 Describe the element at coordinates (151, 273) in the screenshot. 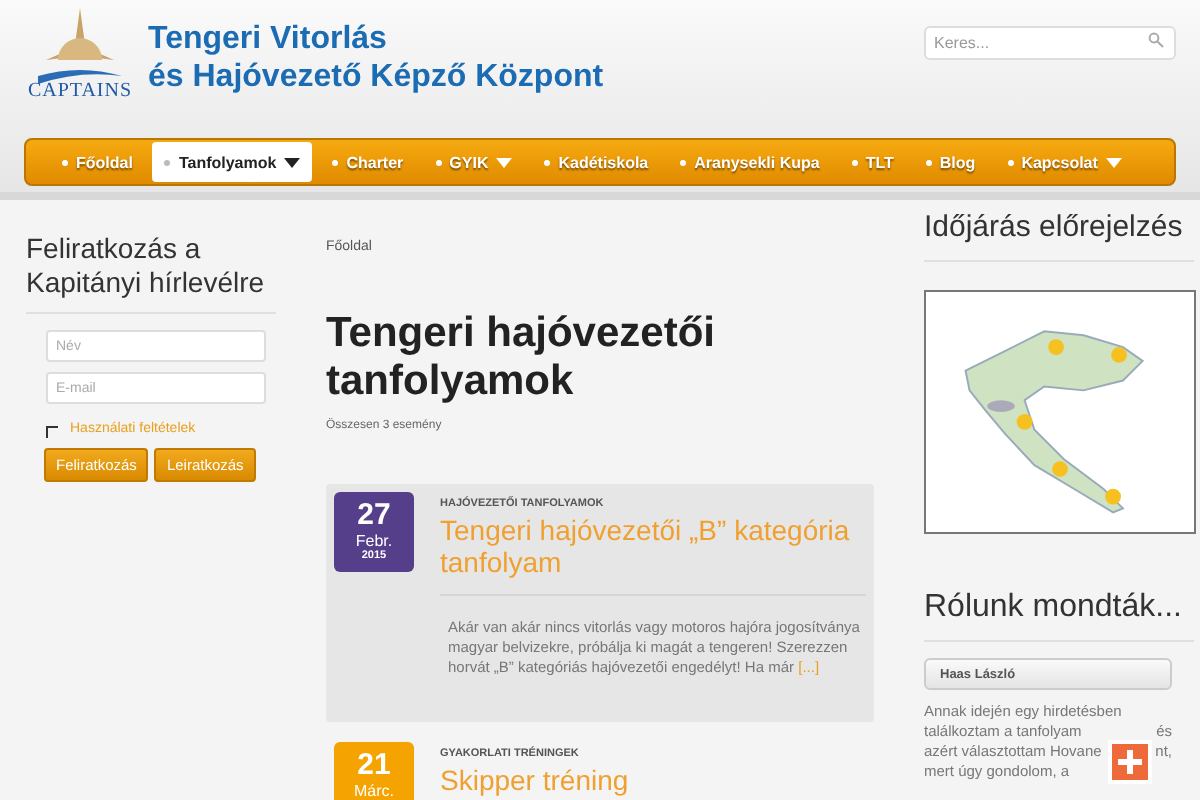

I see `newsletter-heading: Feliratkozás a Kapitányi hírlevélre` at that location.